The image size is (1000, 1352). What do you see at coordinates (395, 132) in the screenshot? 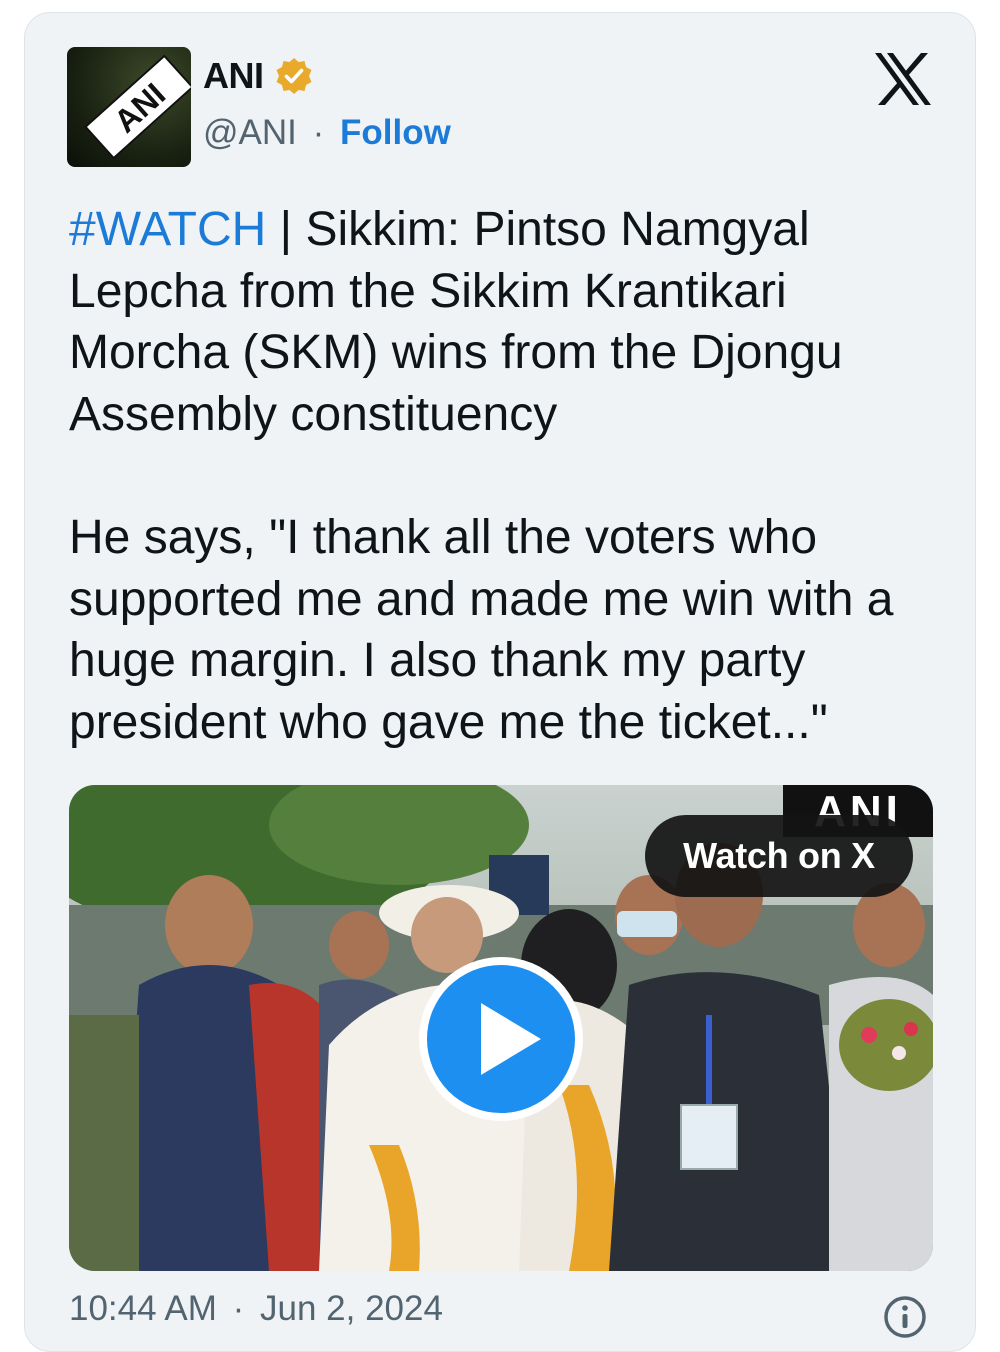
I see `follow-button: Follow` at bounding box center [395, 132].